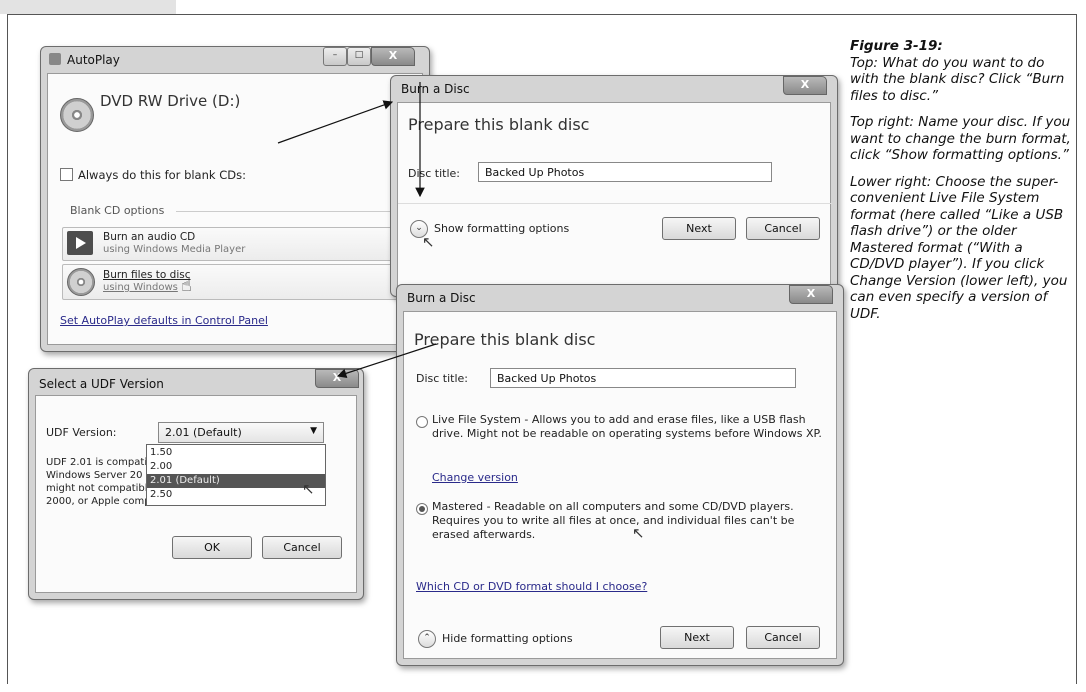 The height and width of the screenshot is (692, 1086). What do you see at coordinates (101, 384) in the screenshot?
I see `udf-title: Select a UDF Version` at bounding box center [101, 384].